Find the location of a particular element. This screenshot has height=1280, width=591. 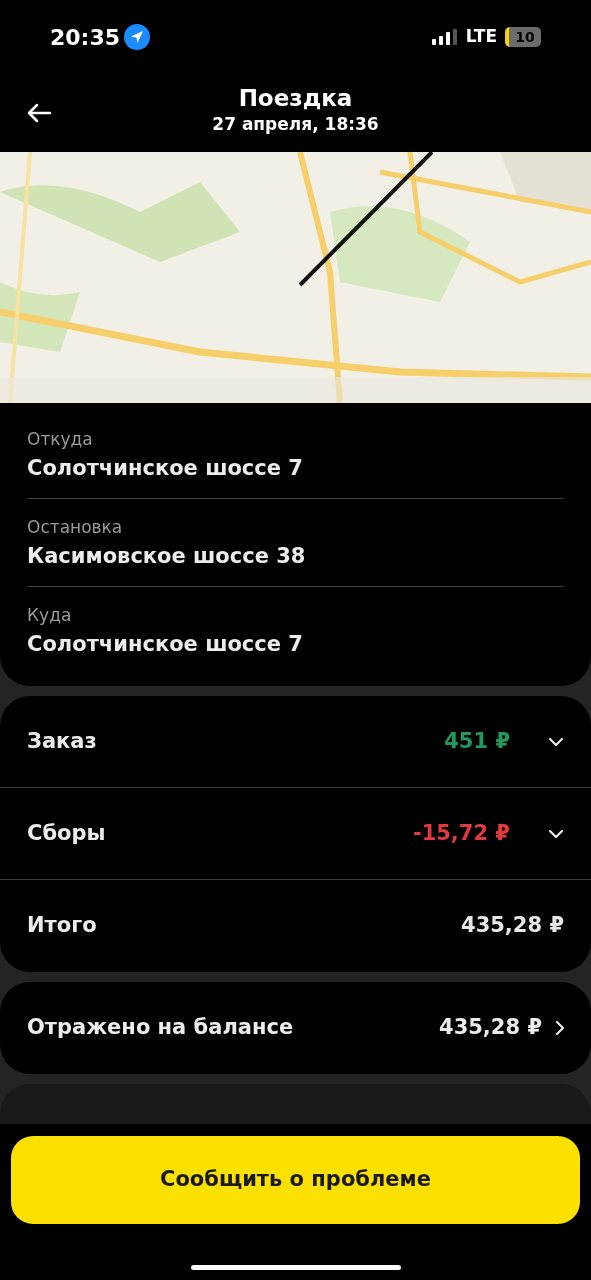

report-problem-button: Сообщить о проблеме is located at coordinates (295, 1180).